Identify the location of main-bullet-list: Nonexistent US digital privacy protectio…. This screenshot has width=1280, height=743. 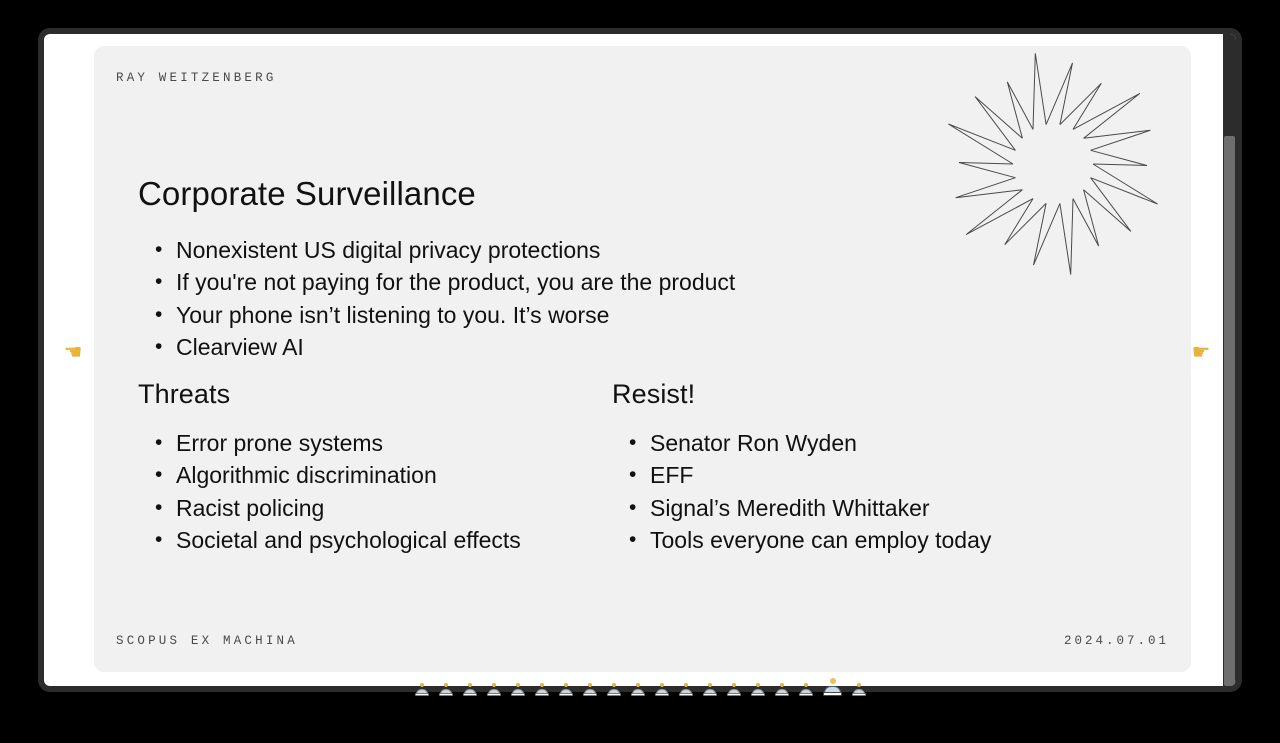
(436, 299).